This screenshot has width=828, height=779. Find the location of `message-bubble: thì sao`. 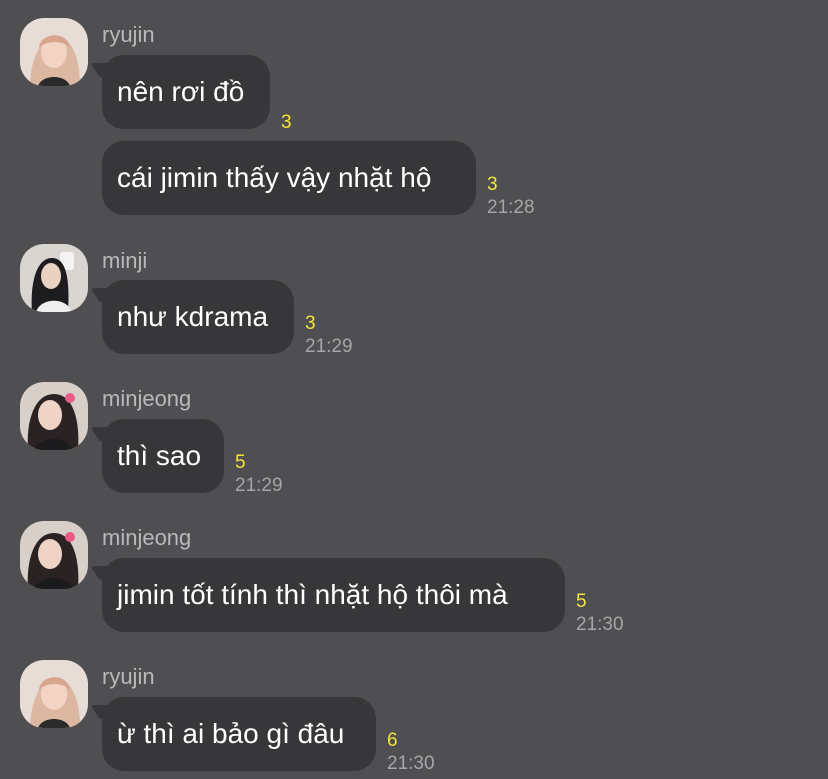

message-bubble: thì sao is located at coordinates (163, 456).